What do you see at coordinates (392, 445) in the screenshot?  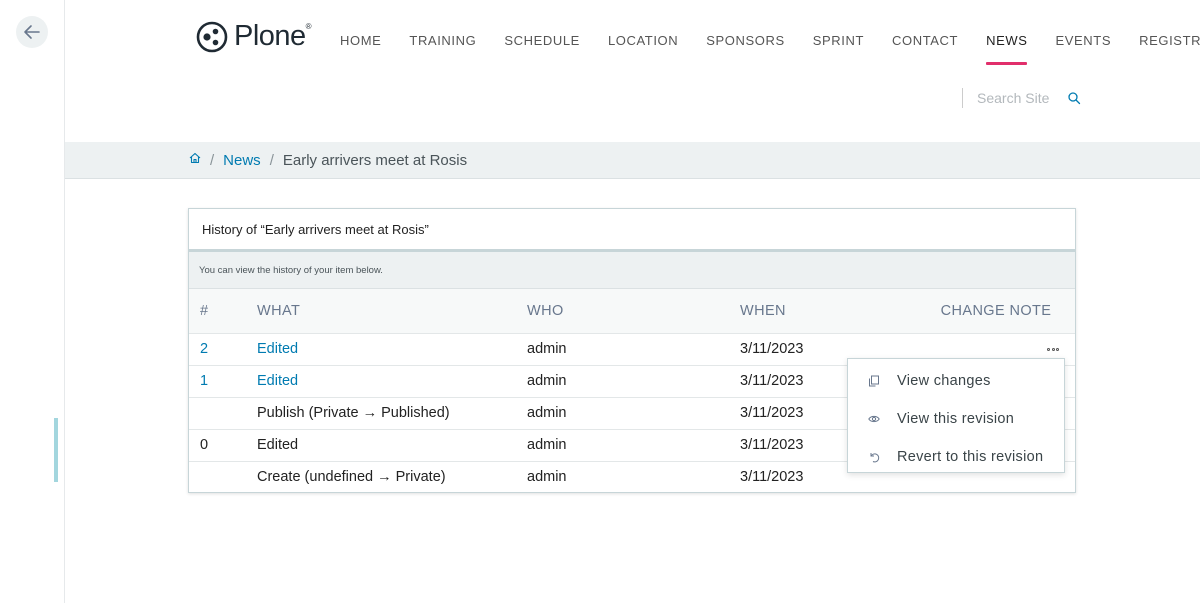 I see `revision-what: Edited` at bounding box center [392, 445].